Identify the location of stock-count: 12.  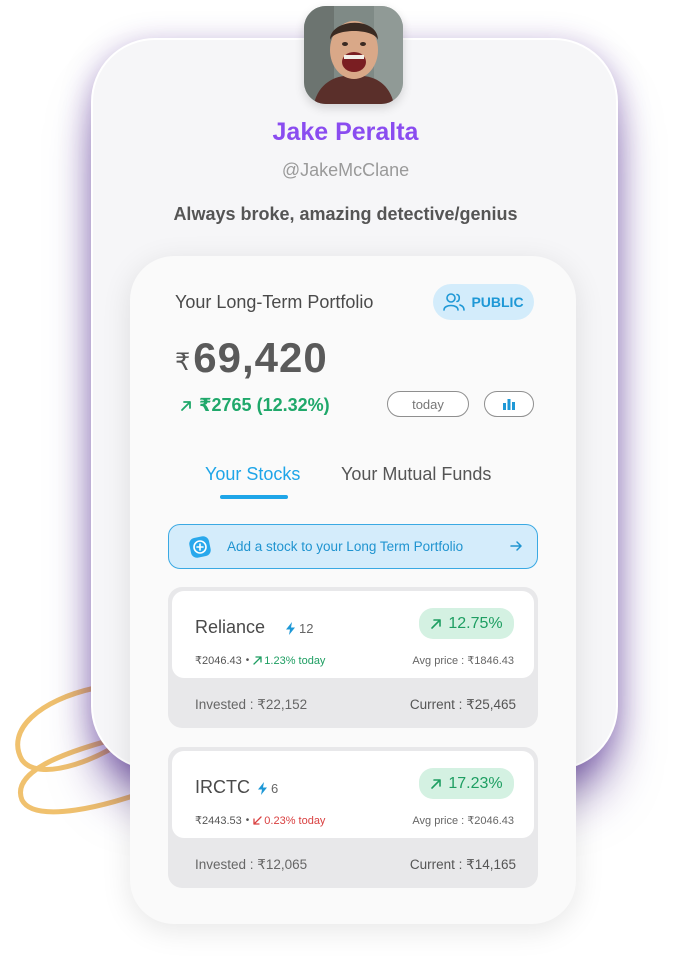
(299, 628).